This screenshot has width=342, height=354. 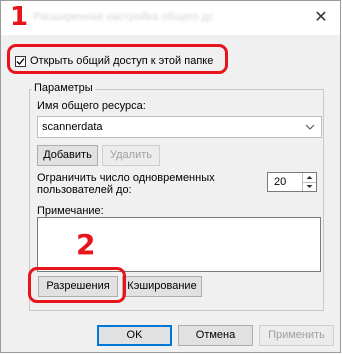 What do you see at coordinates (179, 127) in the screenshot?
I see `share-name-combobox: scannerdata` at bounding box center [179, 127].